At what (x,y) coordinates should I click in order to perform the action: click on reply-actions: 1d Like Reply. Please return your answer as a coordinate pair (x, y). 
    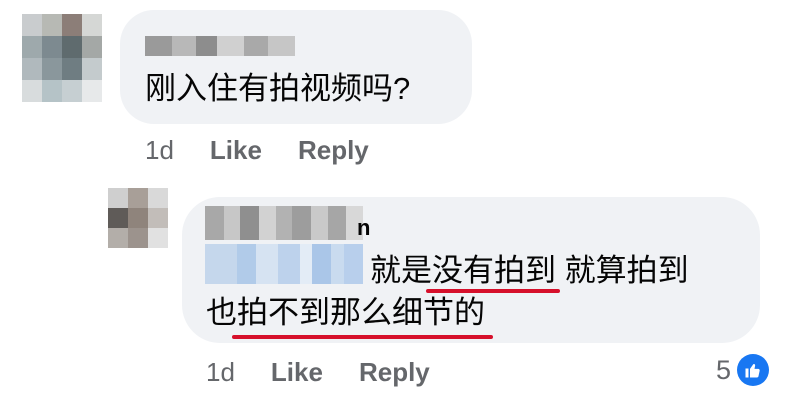
    Looking at the image, I should click on (318, 372).